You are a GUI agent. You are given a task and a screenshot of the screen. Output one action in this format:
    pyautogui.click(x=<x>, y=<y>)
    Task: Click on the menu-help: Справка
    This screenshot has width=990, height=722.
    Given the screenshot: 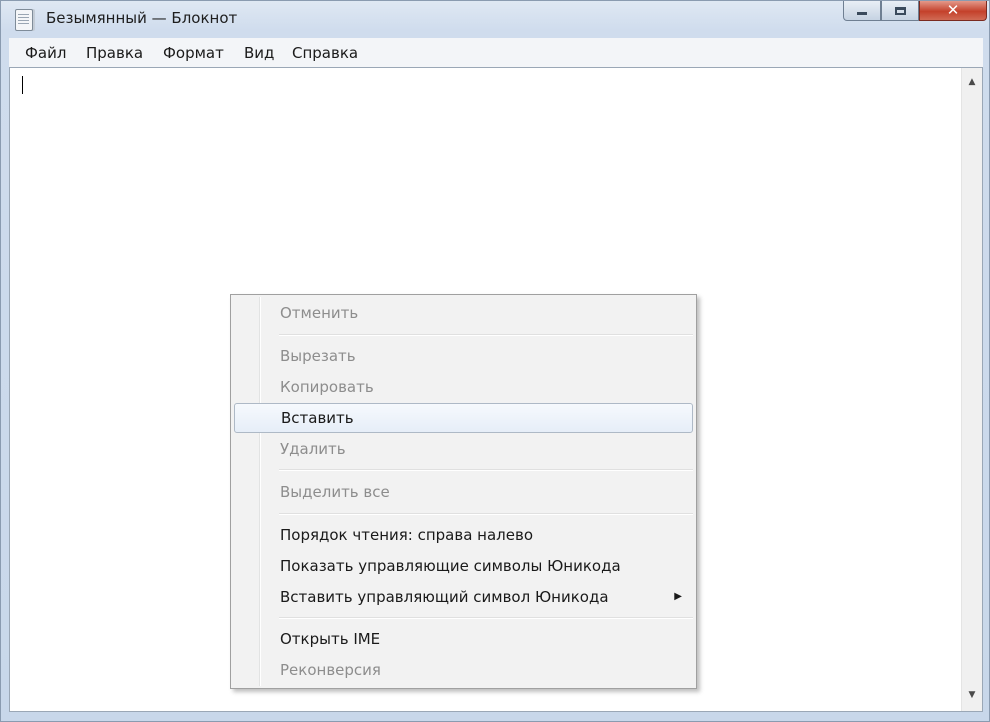 What is the action you would take?
    pyautogui.click(x=325, y=53)
    